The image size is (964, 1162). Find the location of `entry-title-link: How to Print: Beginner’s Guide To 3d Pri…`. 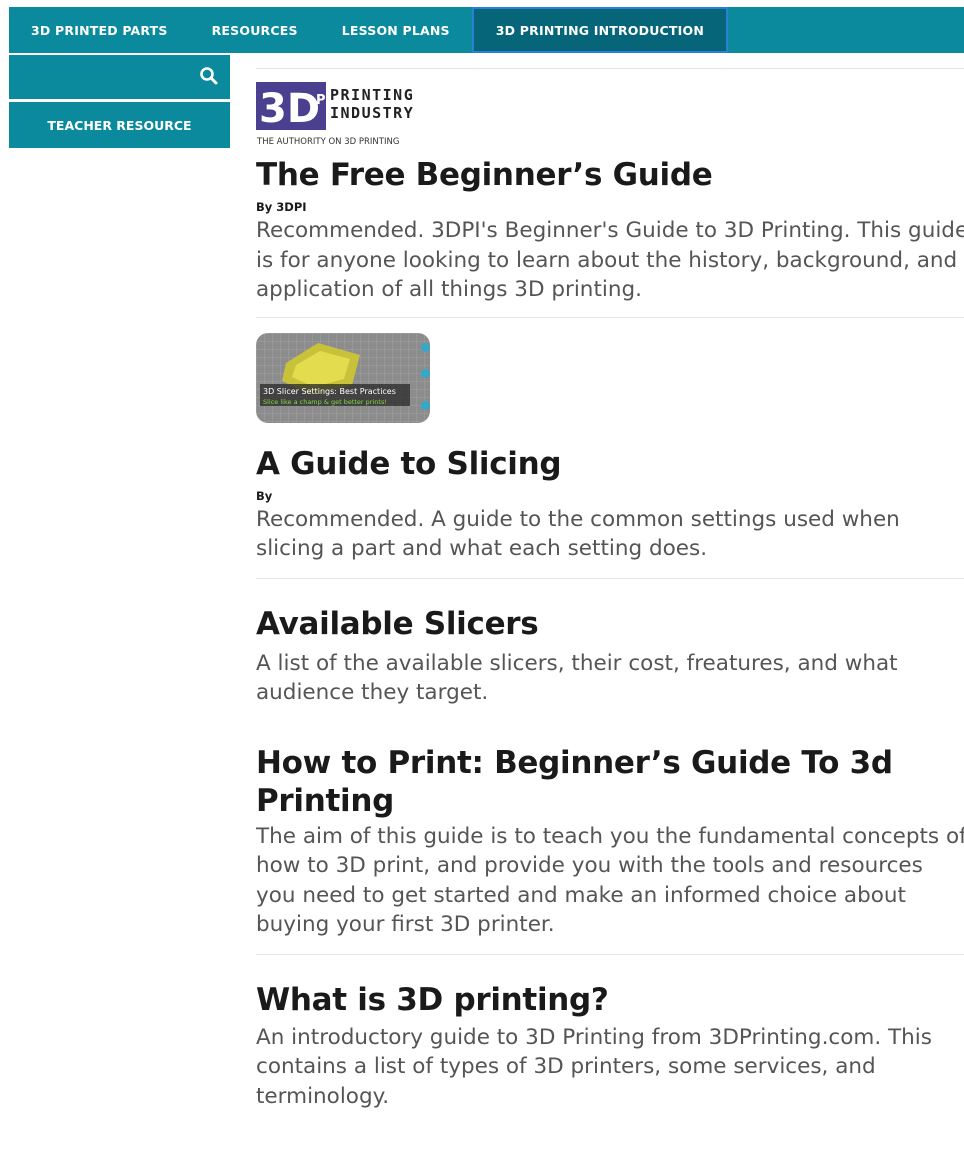

entry-title-link: How to Print: Beginner’s Guide To 3d Pri… is located at coordinates (610, 782).